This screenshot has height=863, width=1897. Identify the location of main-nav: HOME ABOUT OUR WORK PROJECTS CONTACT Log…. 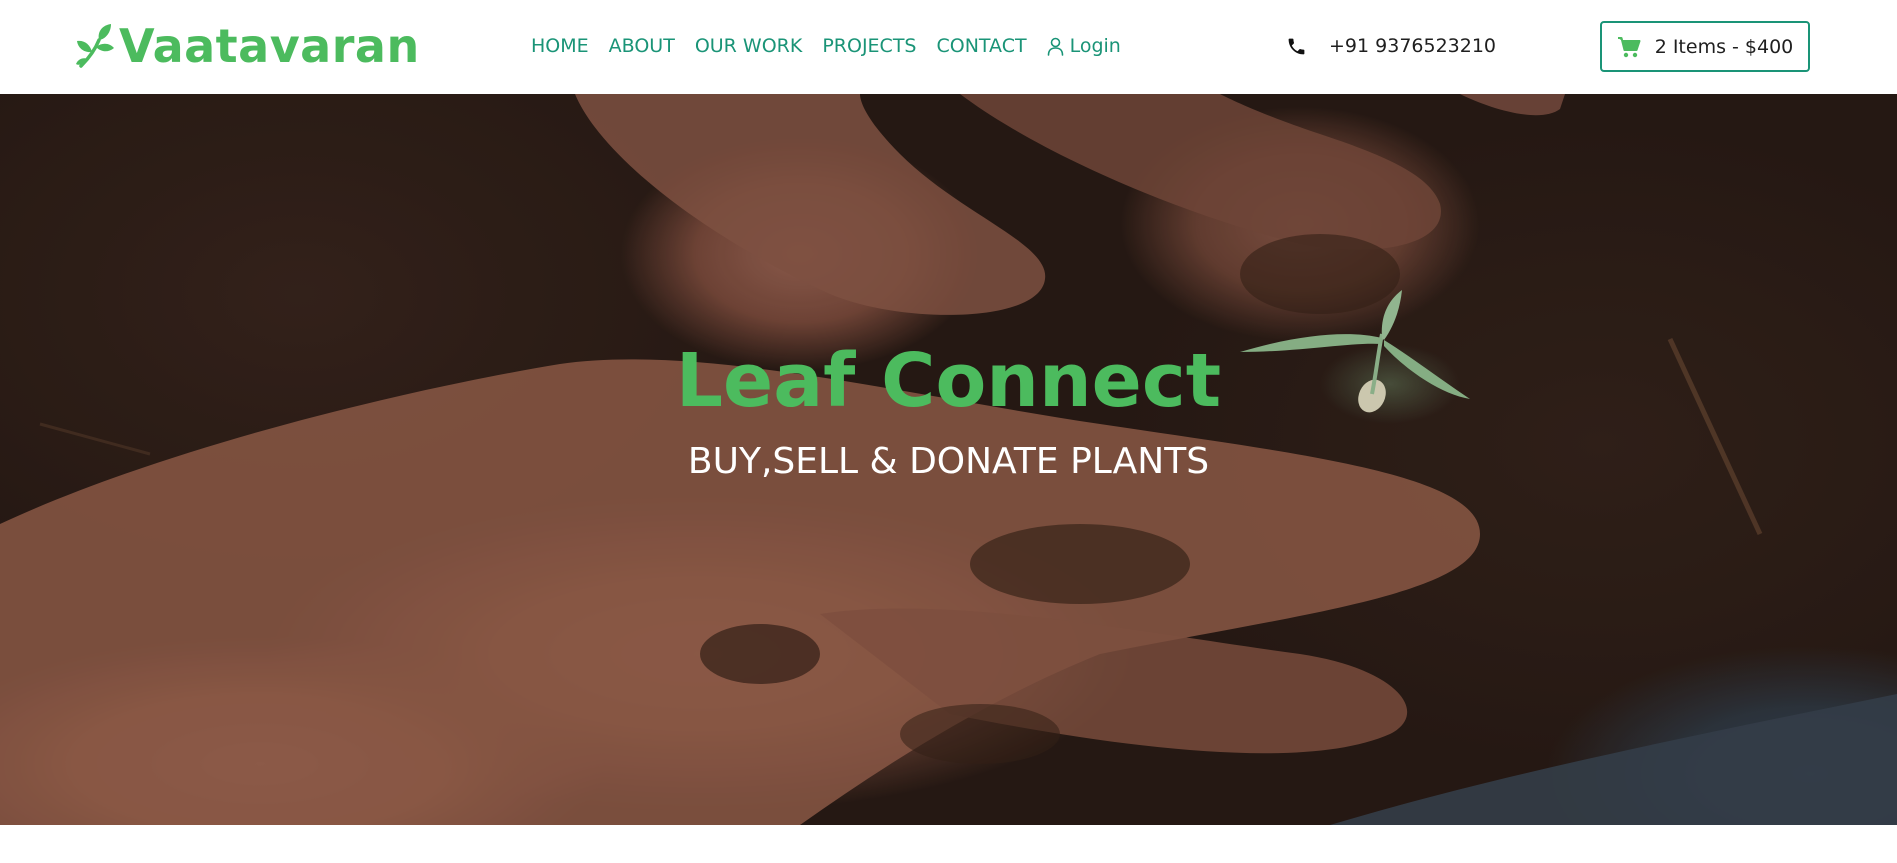
(826, 46).